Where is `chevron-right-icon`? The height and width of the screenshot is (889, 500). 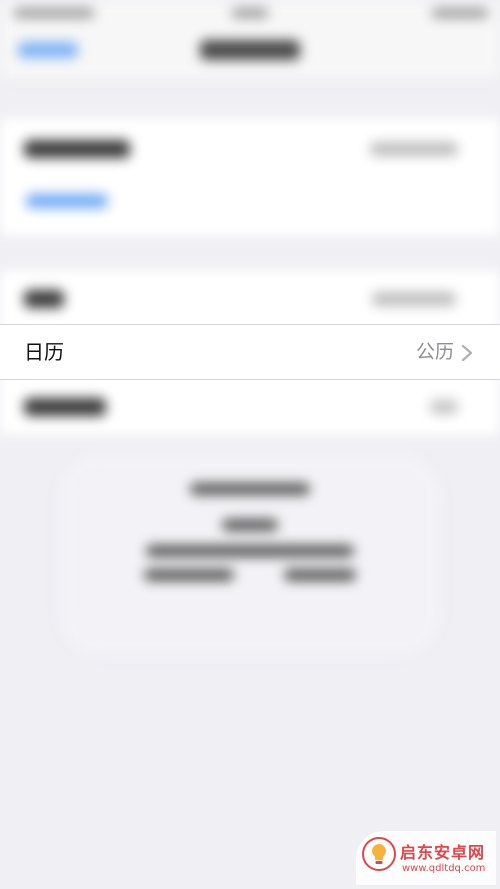 chevron-right-icon is located at coordinates (467, 353).